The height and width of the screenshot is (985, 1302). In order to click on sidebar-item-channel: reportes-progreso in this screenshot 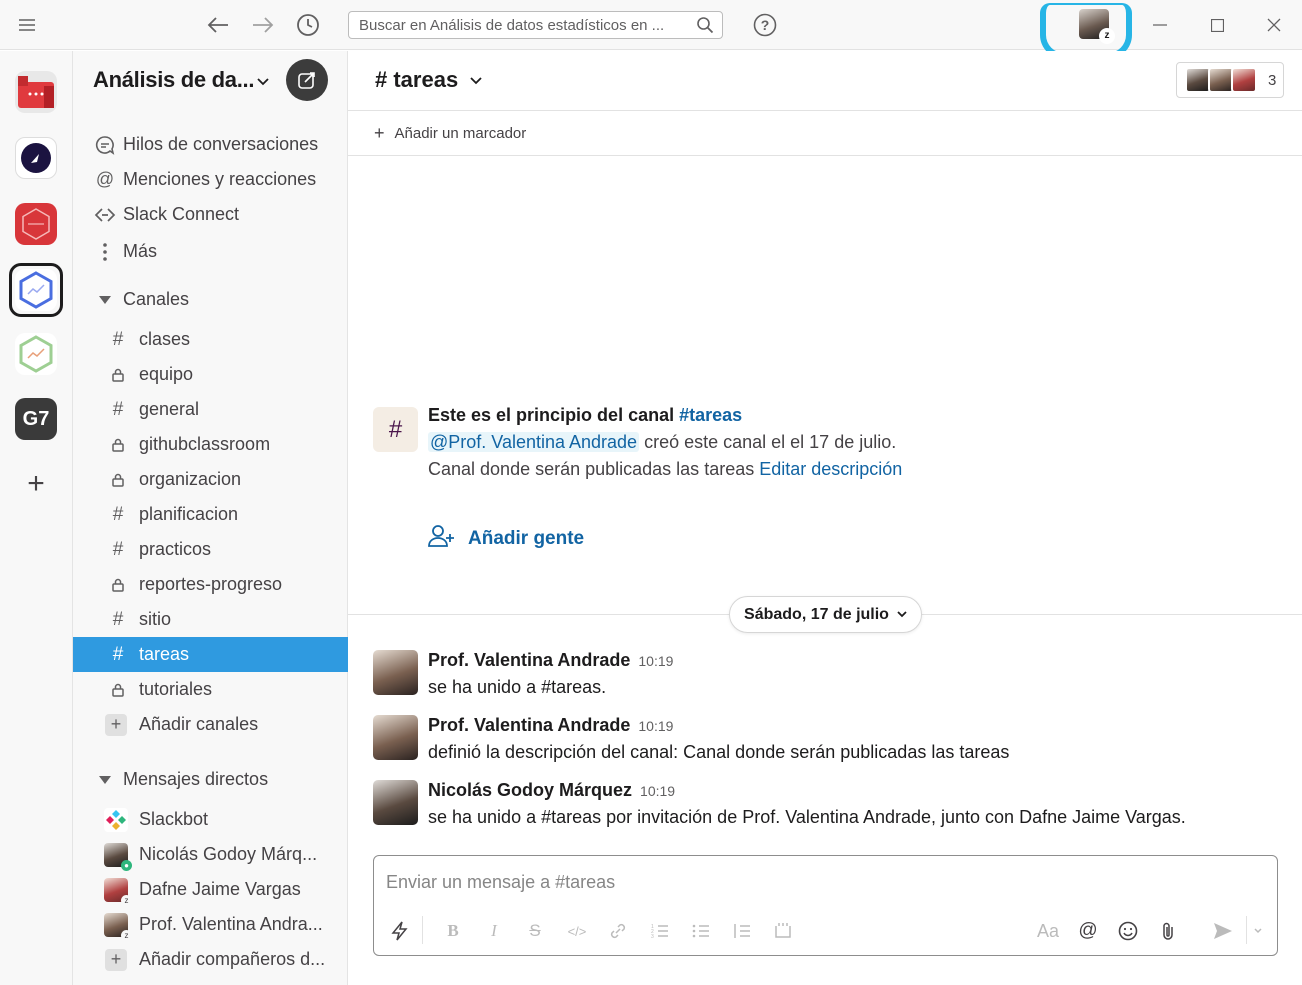, I will do `click(210, 584)`.